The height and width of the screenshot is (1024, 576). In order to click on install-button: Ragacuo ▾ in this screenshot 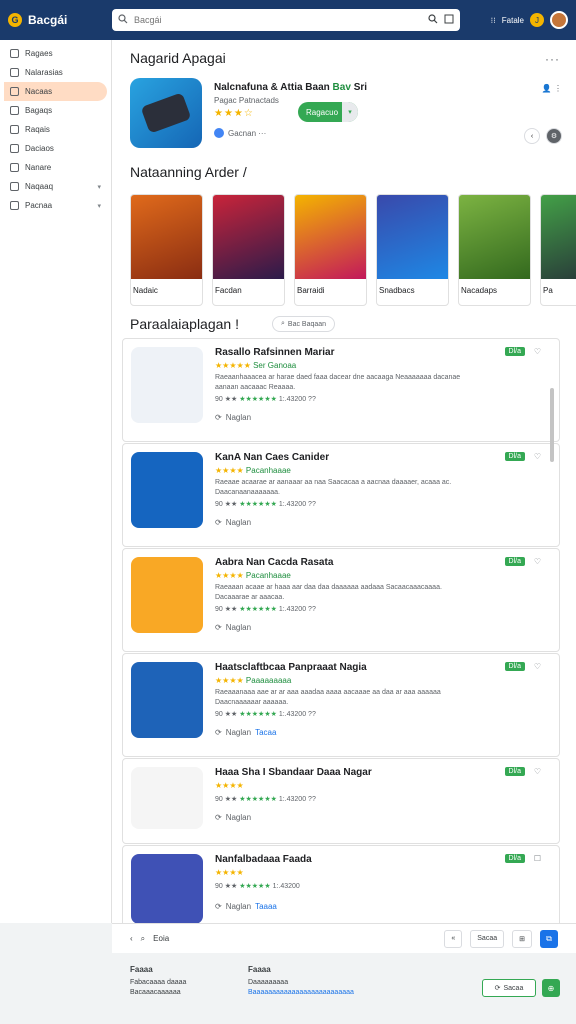, I will do `click(328, 112)`.